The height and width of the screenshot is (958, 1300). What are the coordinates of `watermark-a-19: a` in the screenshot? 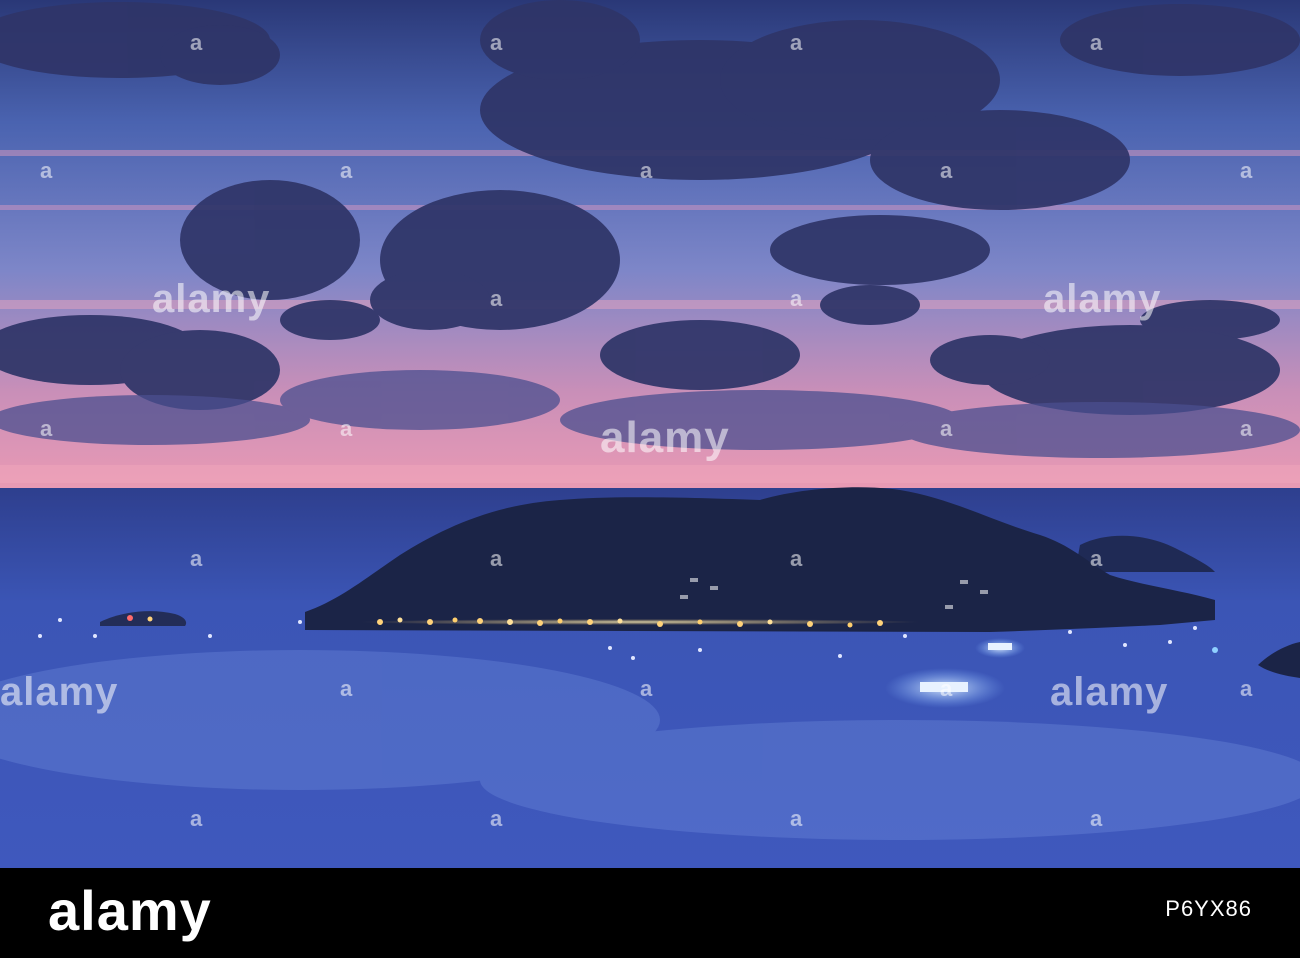 It's located at (1096, 558).